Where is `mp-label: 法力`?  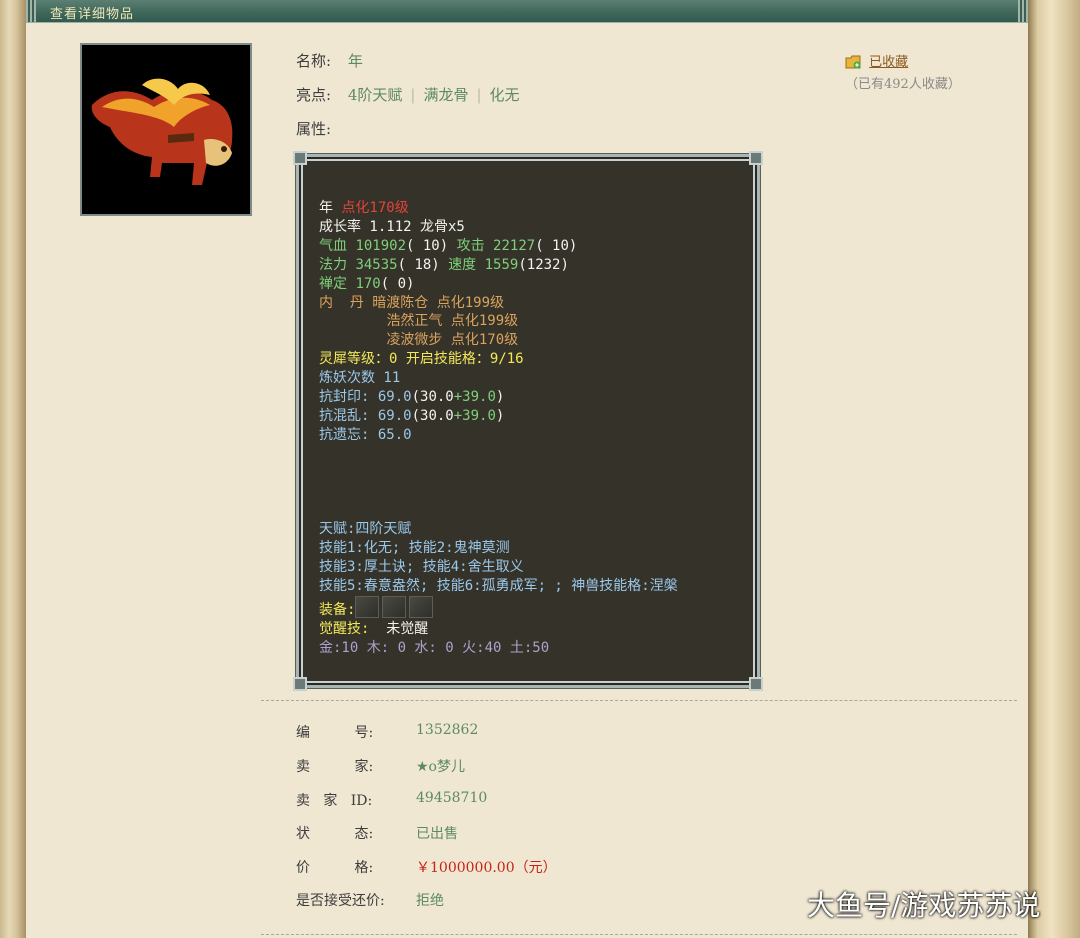
mp-label: 法力 is located at coordinates (333, 264).